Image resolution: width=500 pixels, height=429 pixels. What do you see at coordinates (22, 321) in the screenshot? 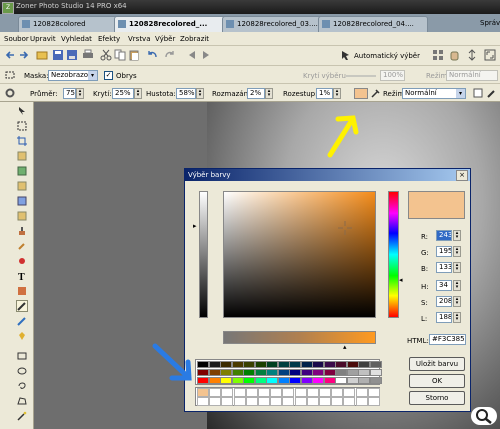
I see `eraser-tool-icon` at bounding box center [22, 321].